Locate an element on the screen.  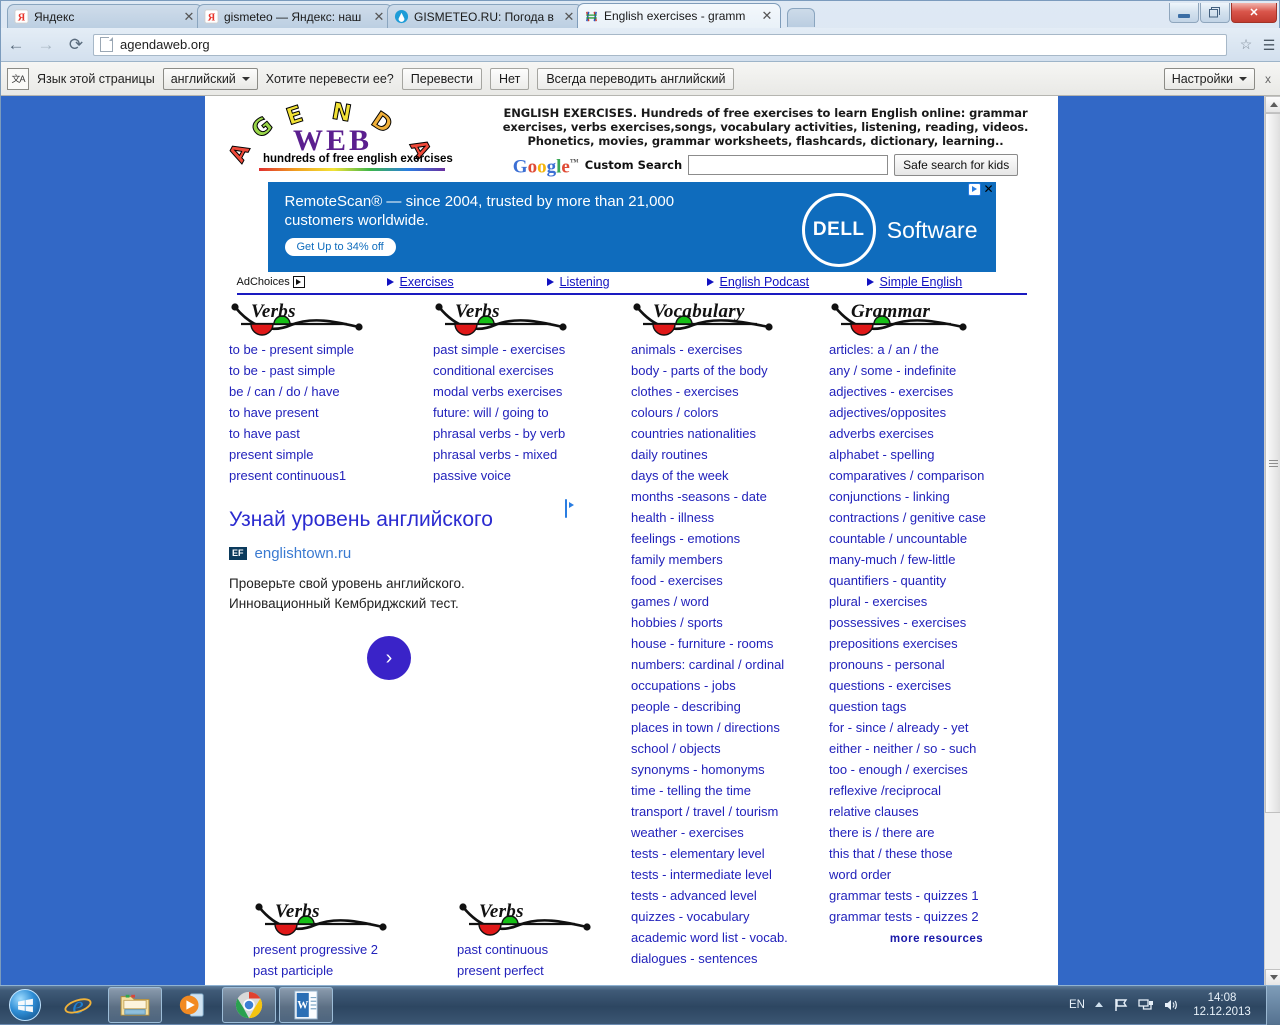
nav-link-simple-english-label: Simple English is located at coordinates (921, 282).